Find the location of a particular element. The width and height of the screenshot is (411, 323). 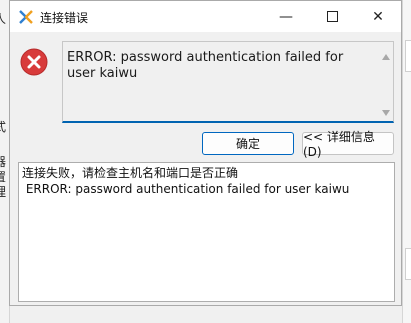

title-bar: 连接错误 — ✕ is located at coordinates (205, 16).